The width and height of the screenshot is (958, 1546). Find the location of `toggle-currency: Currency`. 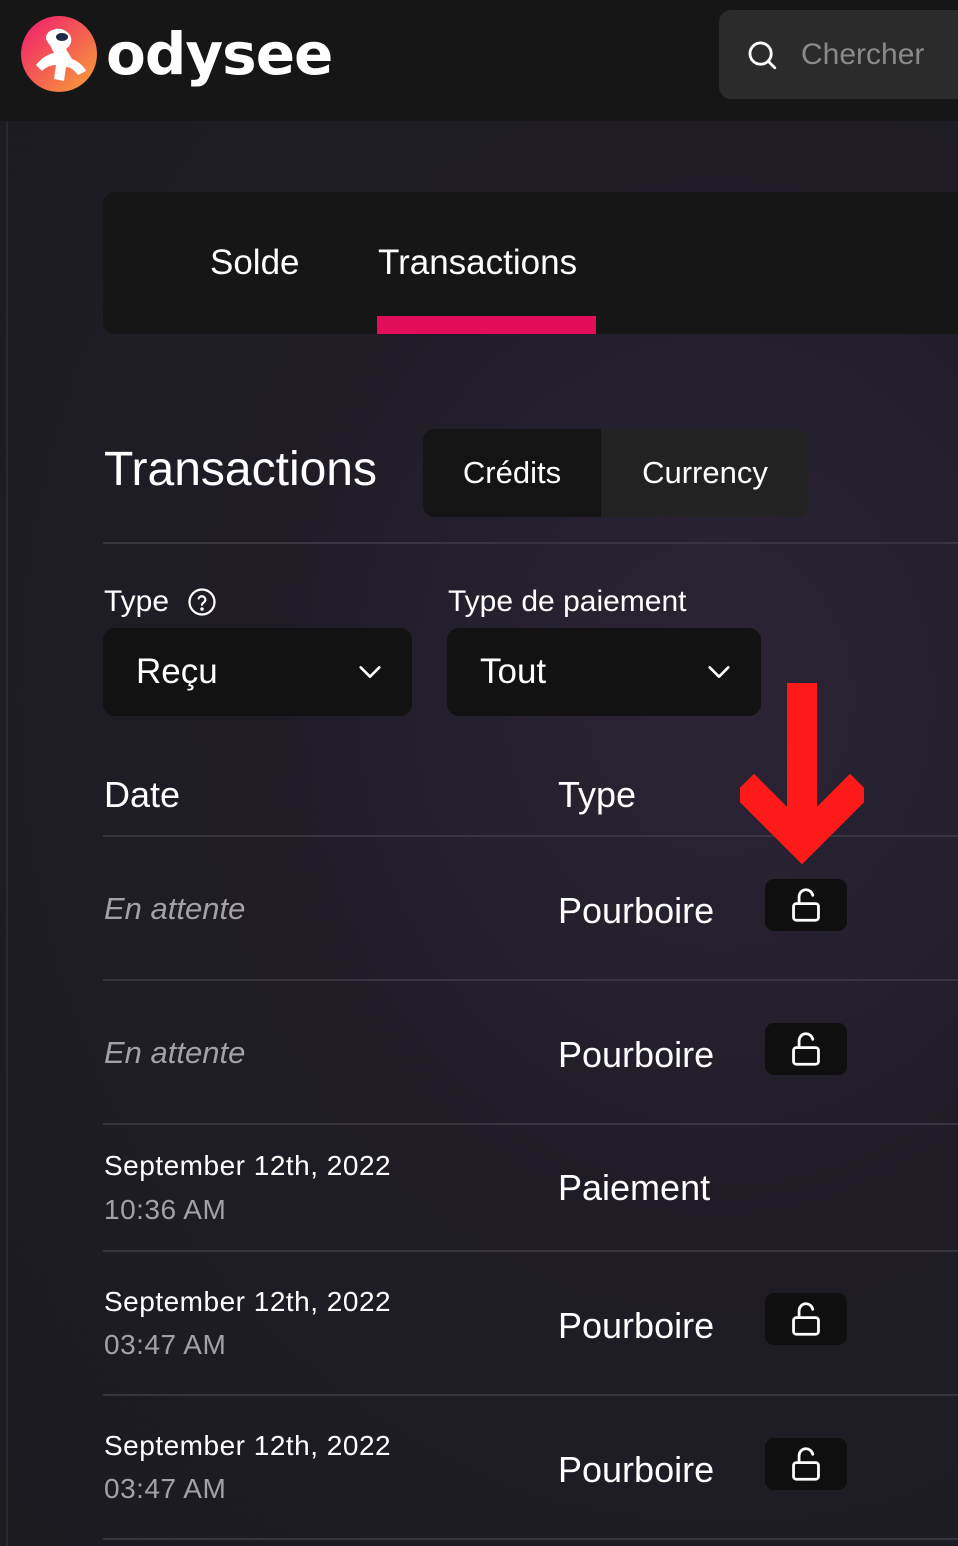

toggle-currency: Currency is located at coordinates (705, 473).